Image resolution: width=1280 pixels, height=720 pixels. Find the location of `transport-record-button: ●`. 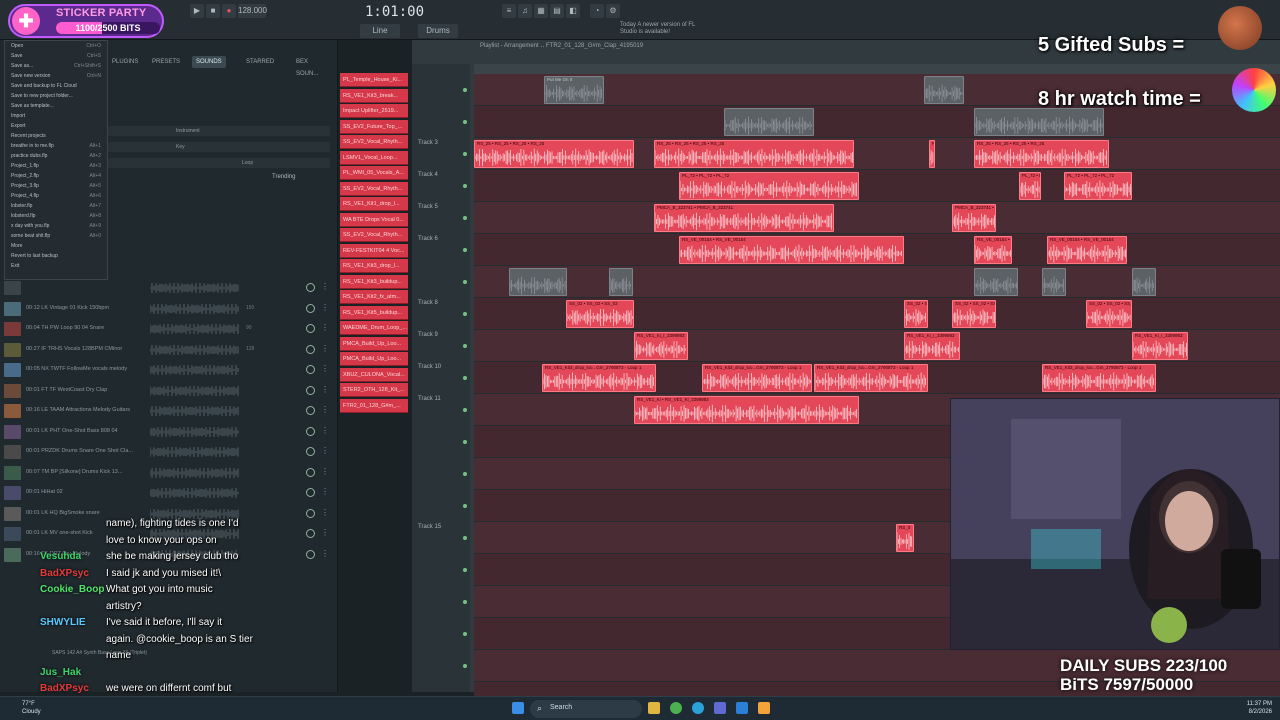

transport-record-button: ● is located at coordinates (229, 11).